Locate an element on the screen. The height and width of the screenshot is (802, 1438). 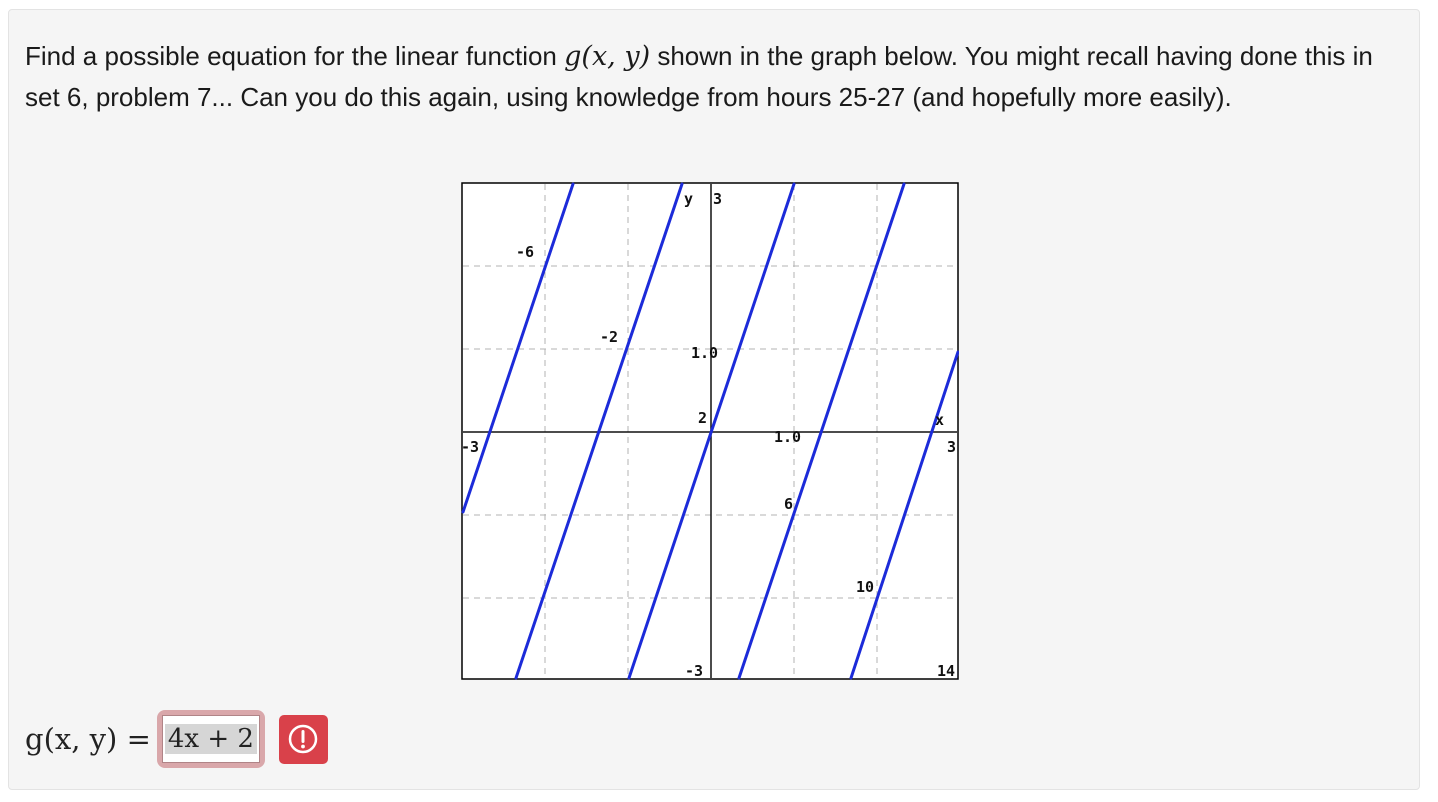
contour-label-1-0-lower: 1.0 is located at coordinates (787, 437).